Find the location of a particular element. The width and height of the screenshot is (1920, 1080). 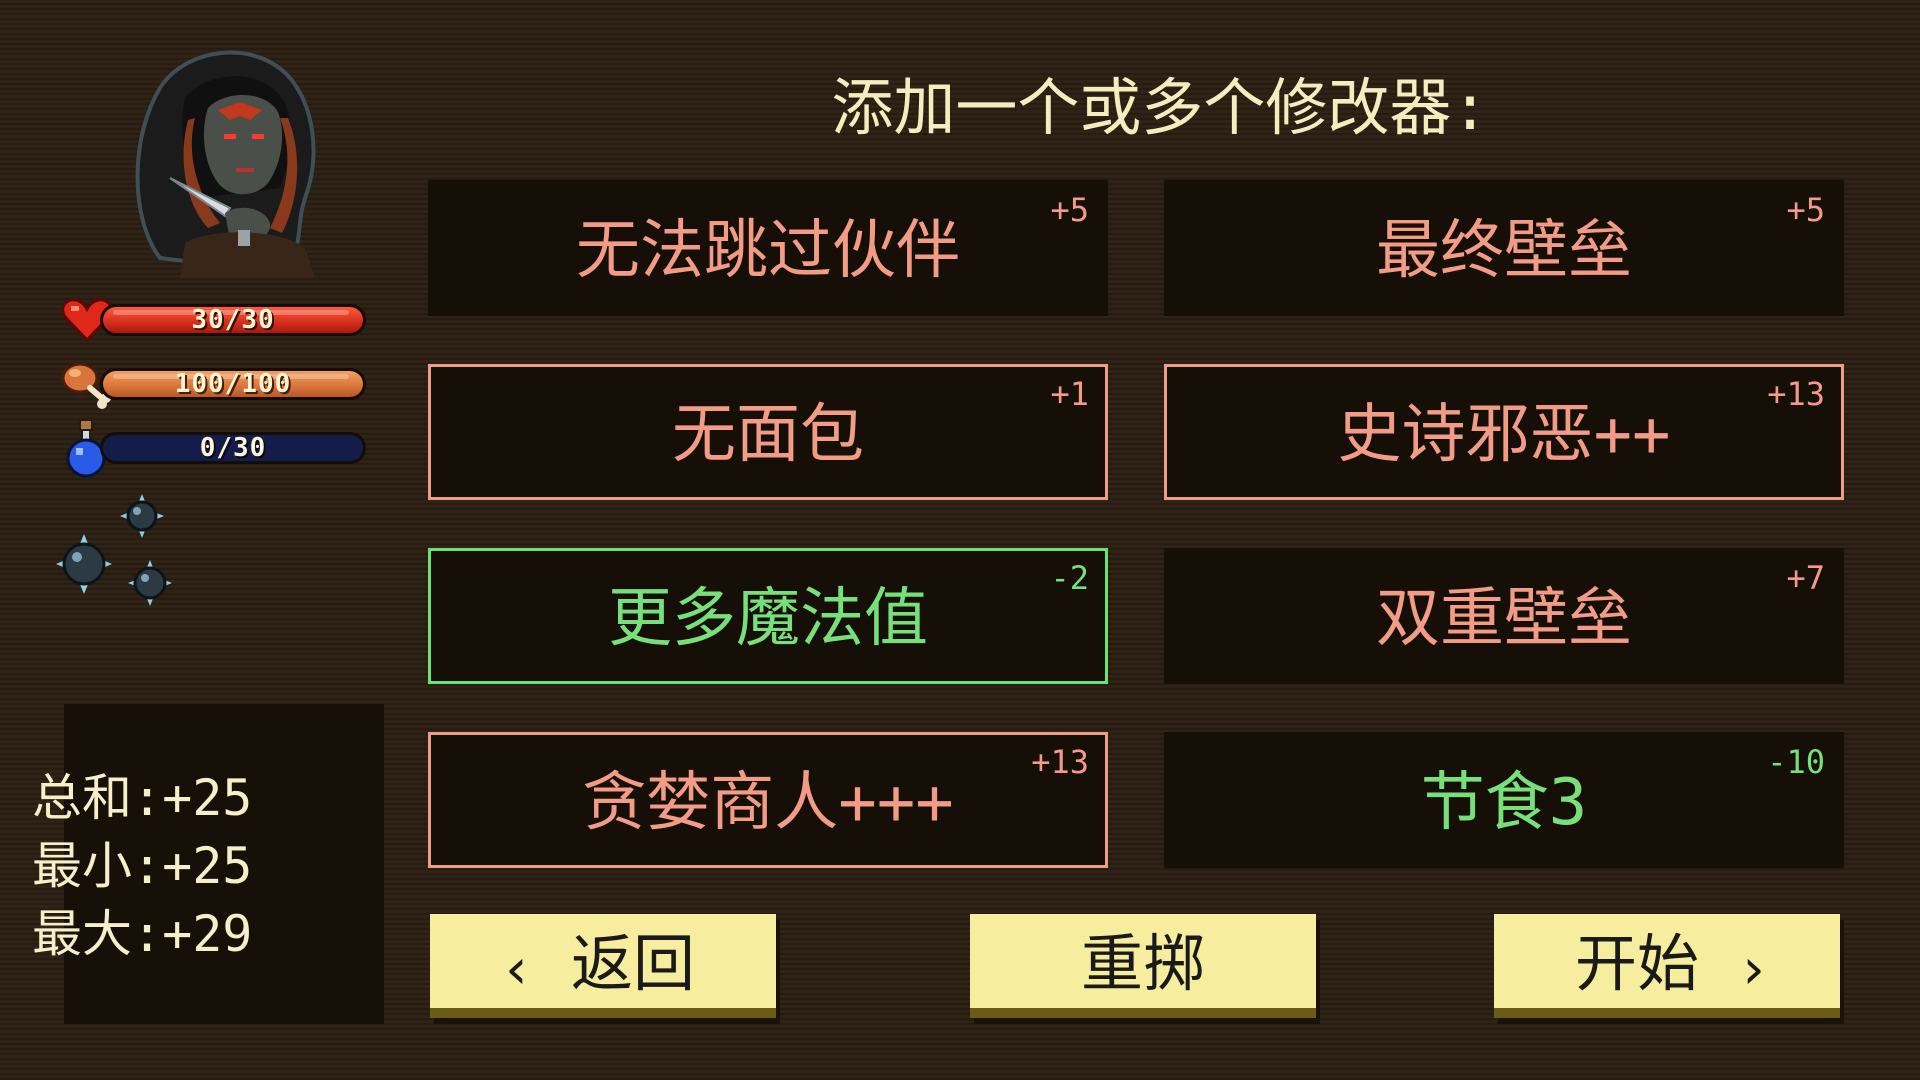

modifier-card: 最终壁垒 +5 is located at coordinates (1504, 248).